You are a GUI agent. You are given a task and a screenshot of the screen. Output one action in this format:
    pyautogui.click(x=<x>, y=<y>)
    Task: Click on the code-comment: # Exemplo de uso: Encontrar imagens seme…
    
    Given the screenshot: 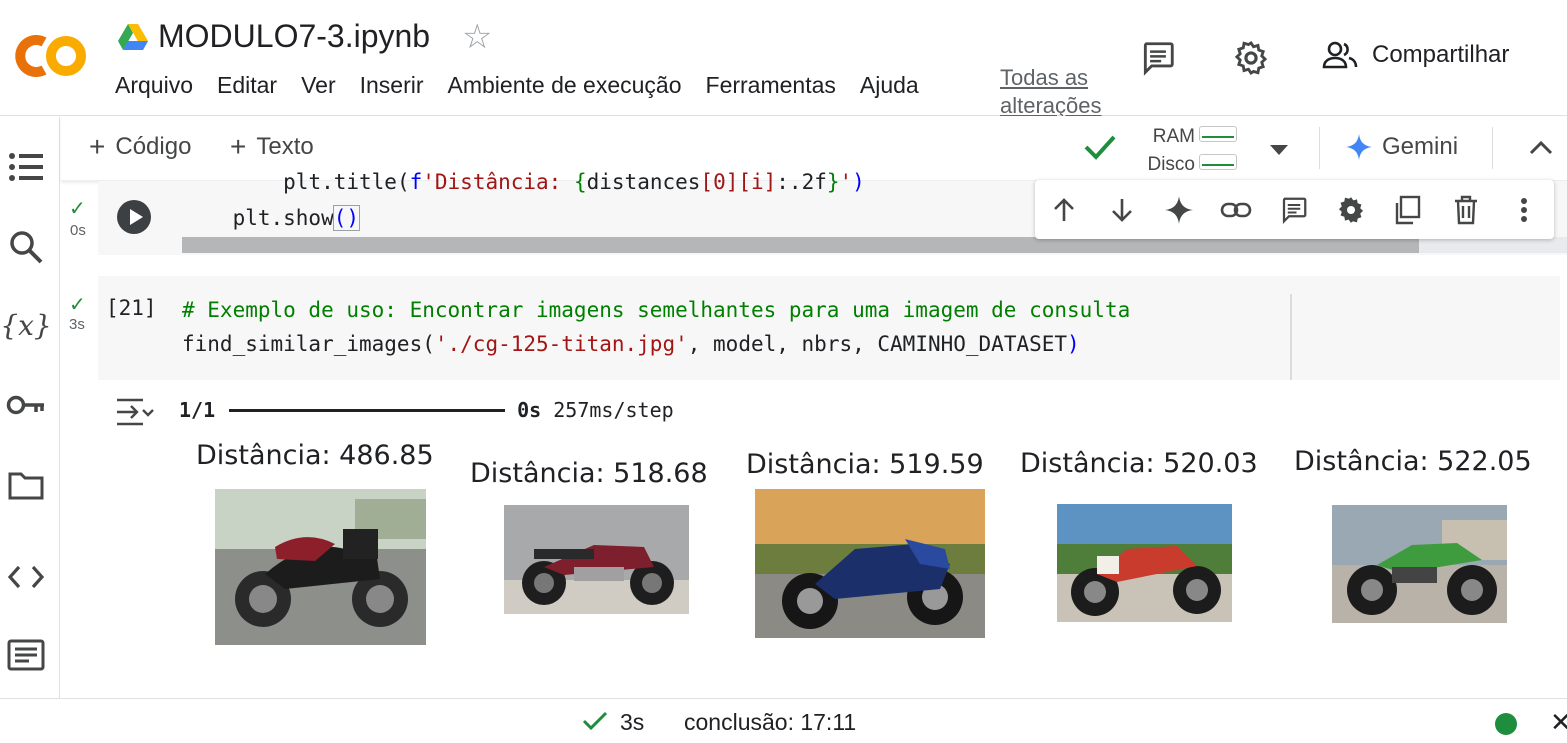 What is the action you would take?
    pyautogui.click(x=656, y=310)
    